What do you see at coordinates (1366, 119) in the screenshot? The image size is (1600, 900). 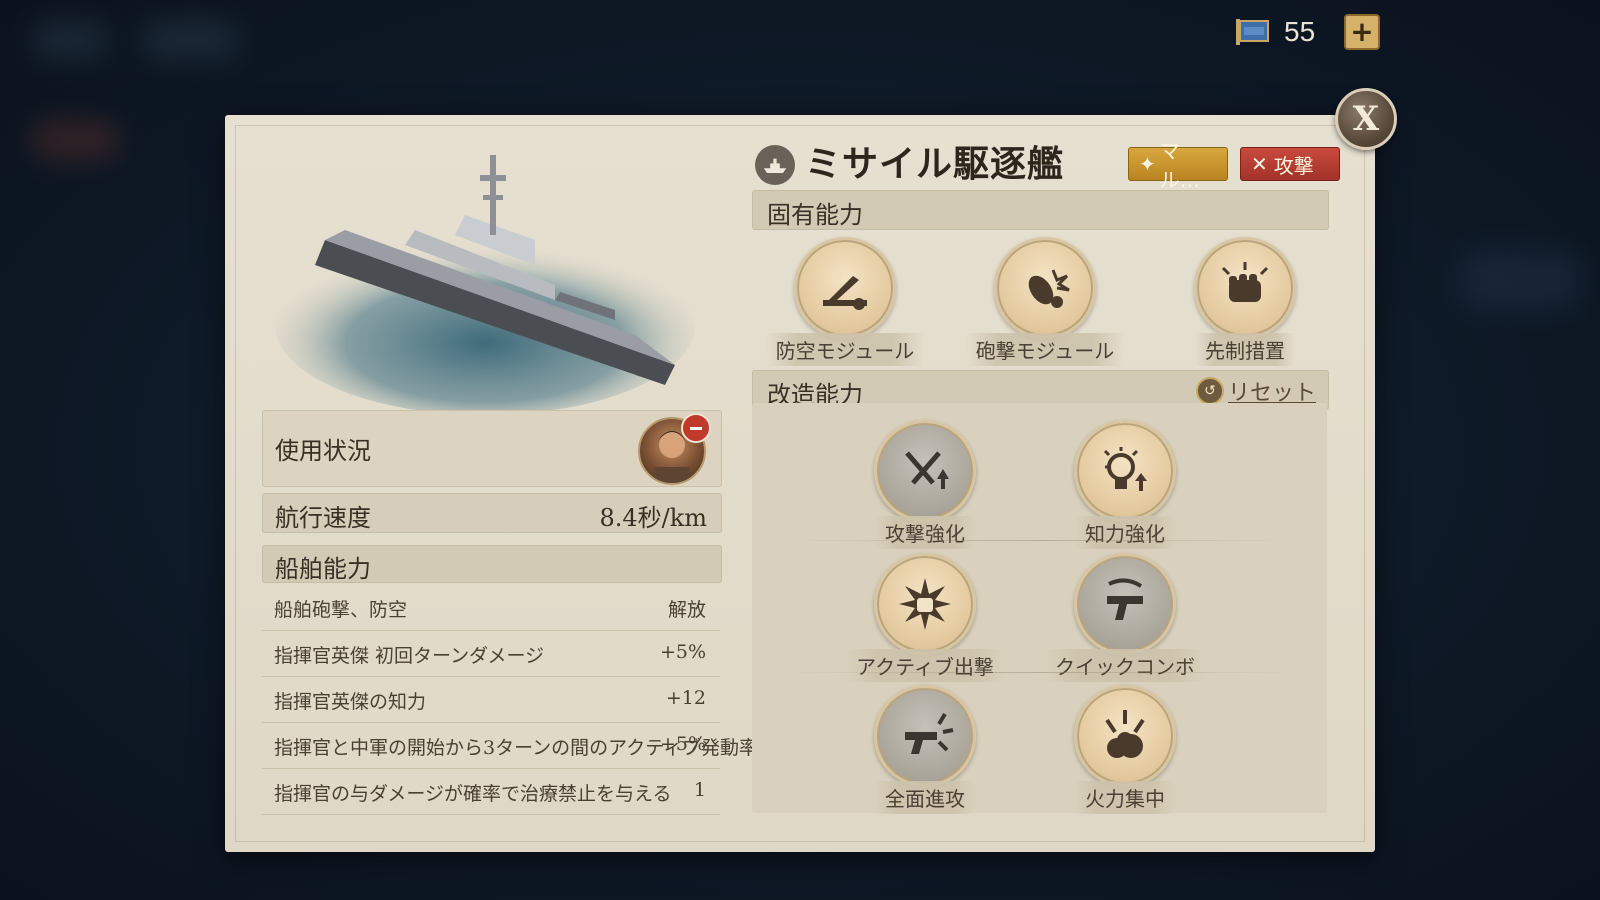 I see `close-button: X` at bounding box center [1366, 119].